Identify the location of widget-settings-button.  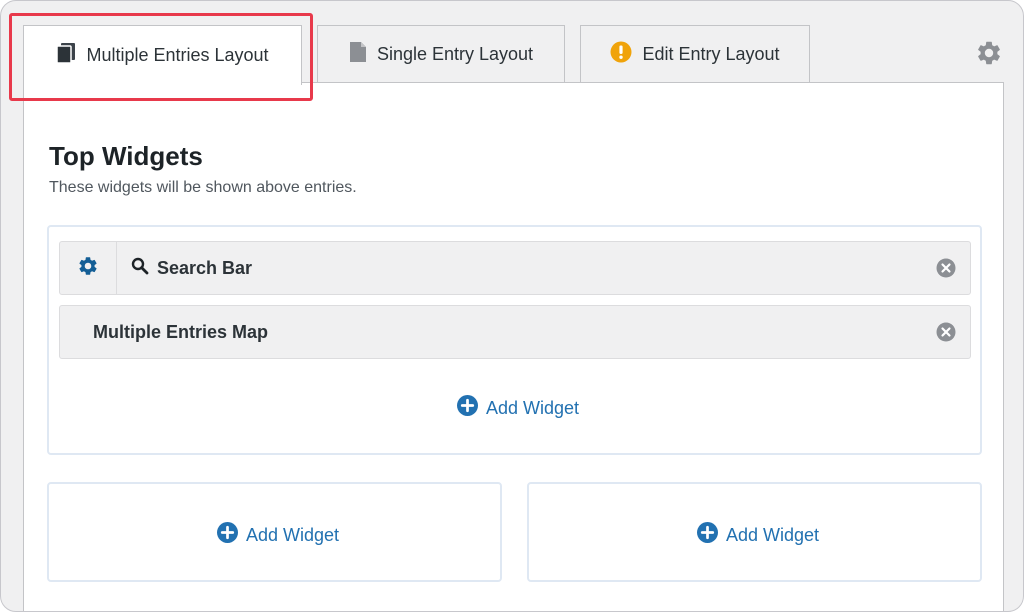
(88, 268).